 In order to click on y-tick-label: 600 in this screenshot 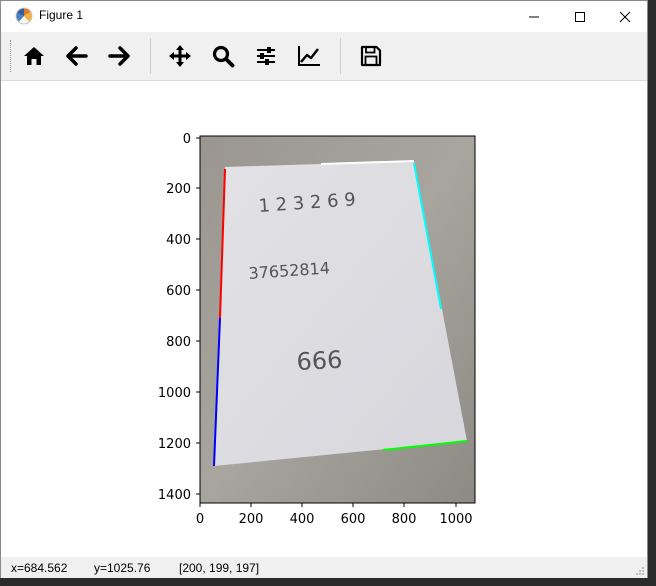, I will do `click(178, 291)`.